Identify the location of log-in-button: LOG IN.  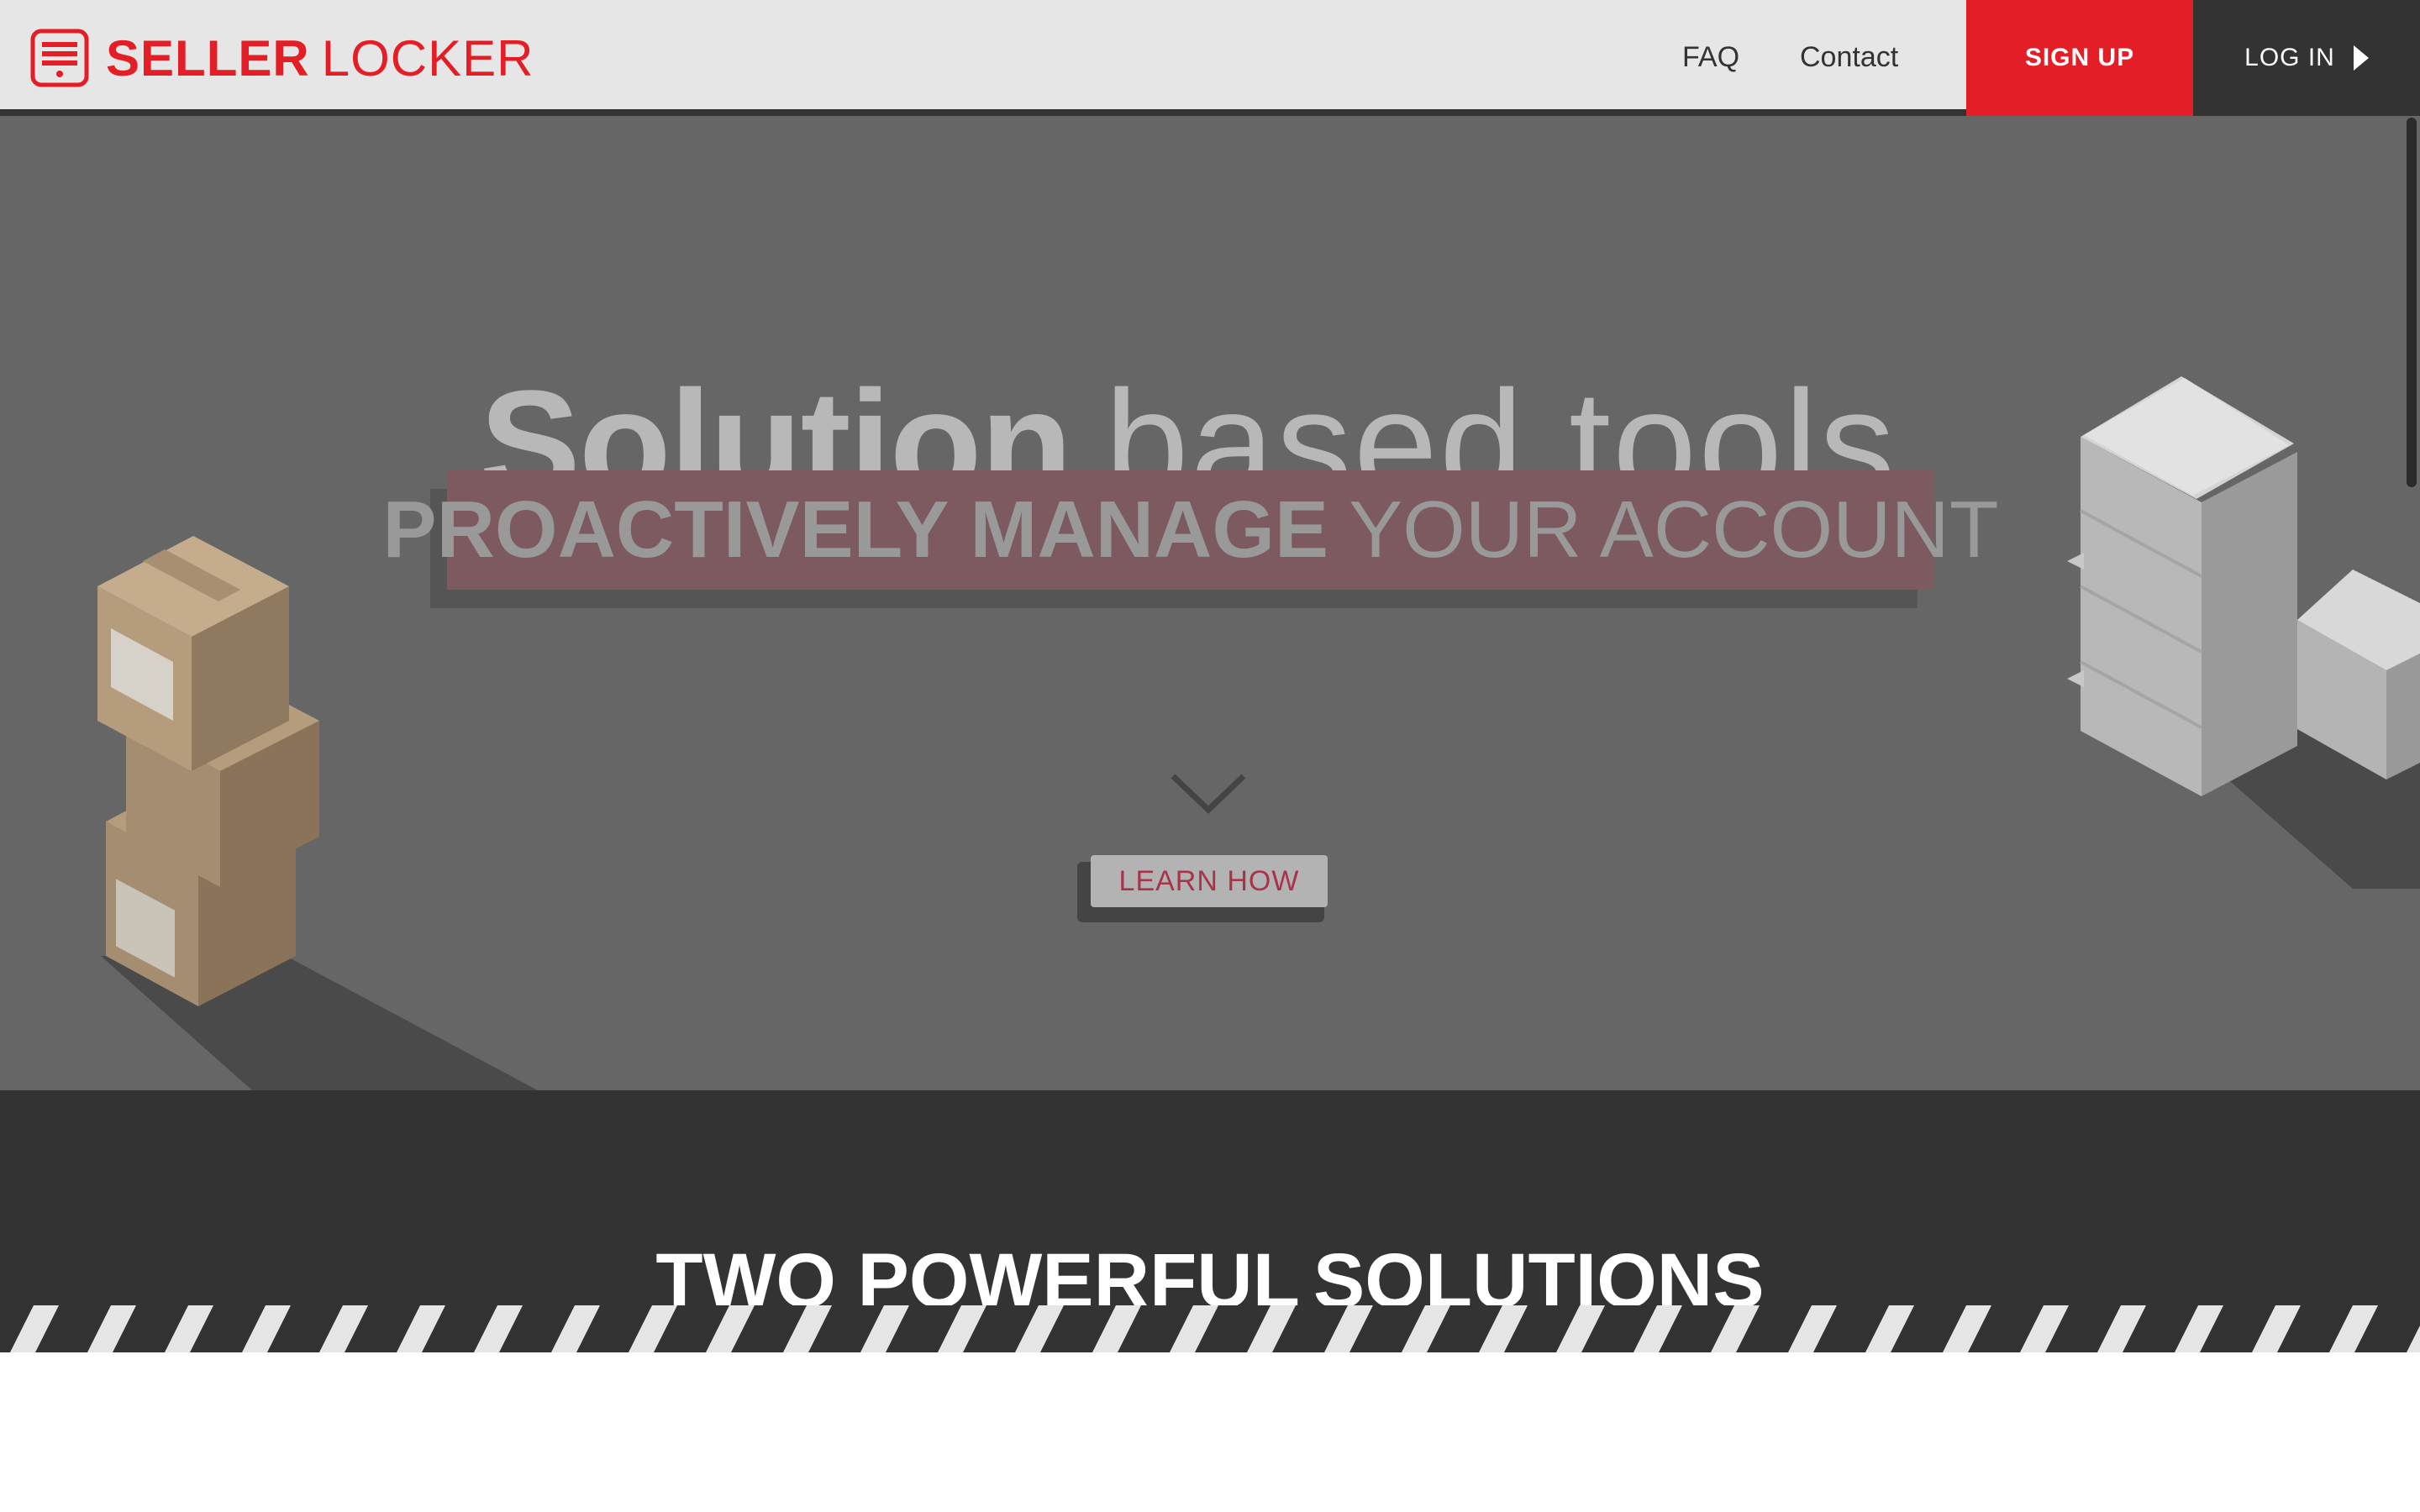
(2306, 58).